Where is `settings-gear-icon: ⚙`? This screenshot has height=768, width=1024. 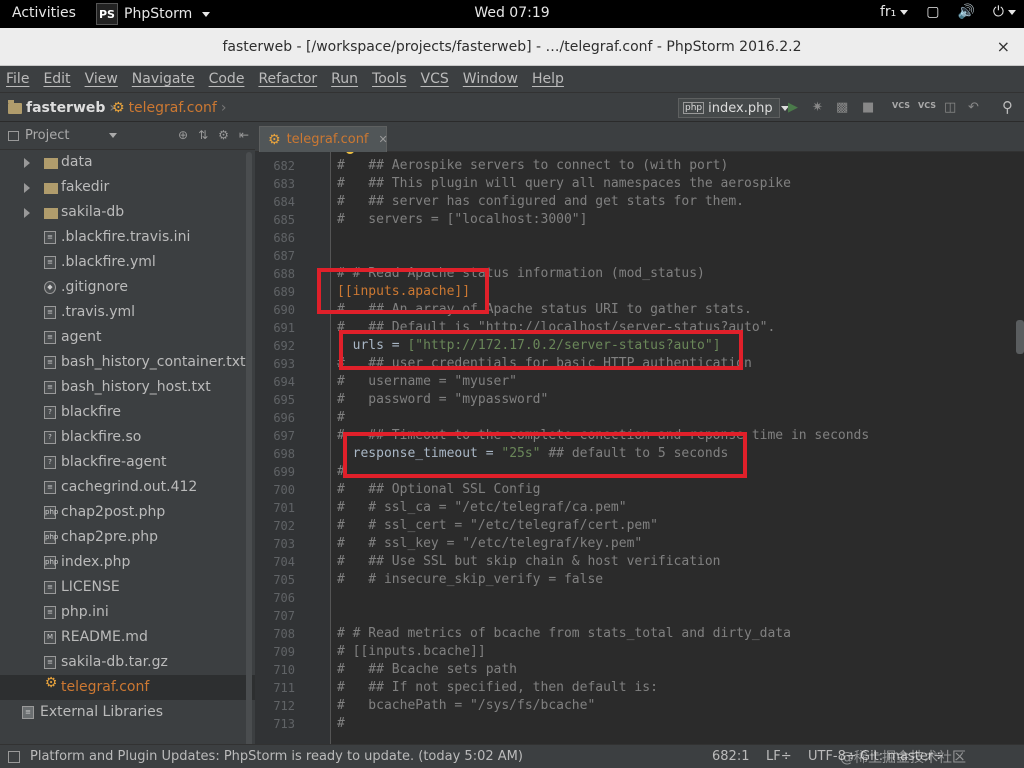 settings-gear-icon: ⚙ is located at coordinates (223, 135).